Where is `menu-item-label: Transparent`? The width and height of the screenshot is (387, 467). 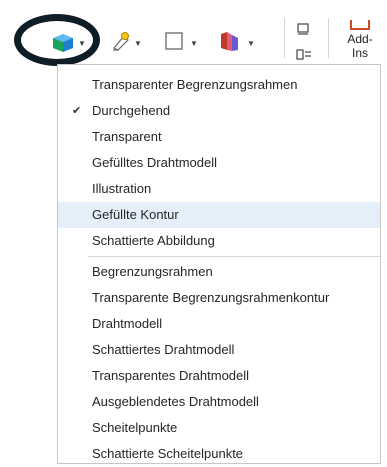 menu-item-label: Transparent is located at coordinates (127, 136).